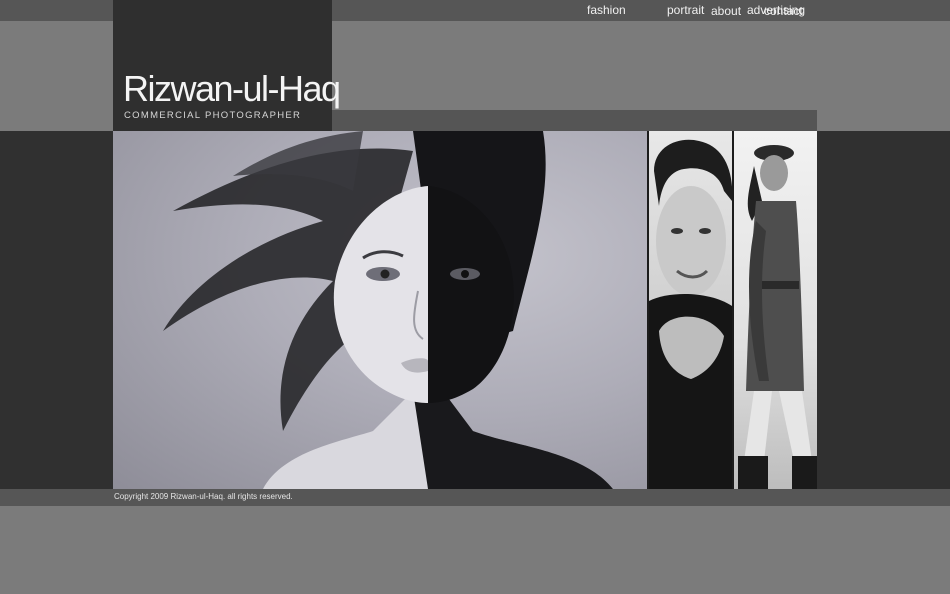  Describe the element at coordinates (232, 88) in the screenshot. I see `site-title: Rizwan-ul-Haq` at that location.